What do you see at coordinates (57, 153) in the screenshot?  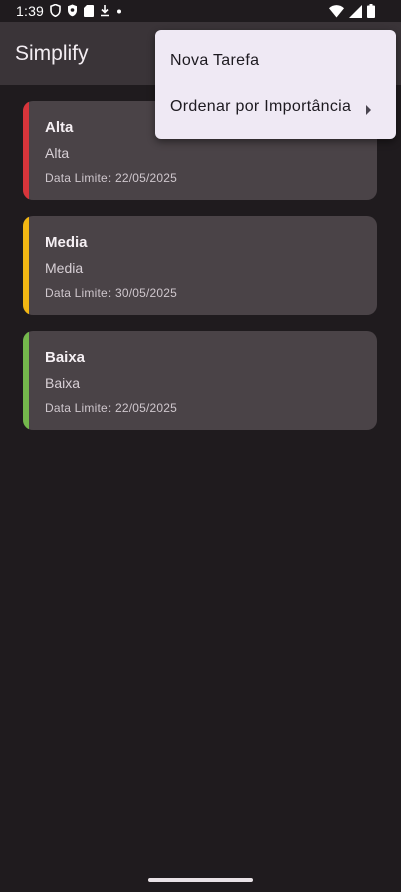 I see `task-description: Alta` at bounding box center [57, 153].